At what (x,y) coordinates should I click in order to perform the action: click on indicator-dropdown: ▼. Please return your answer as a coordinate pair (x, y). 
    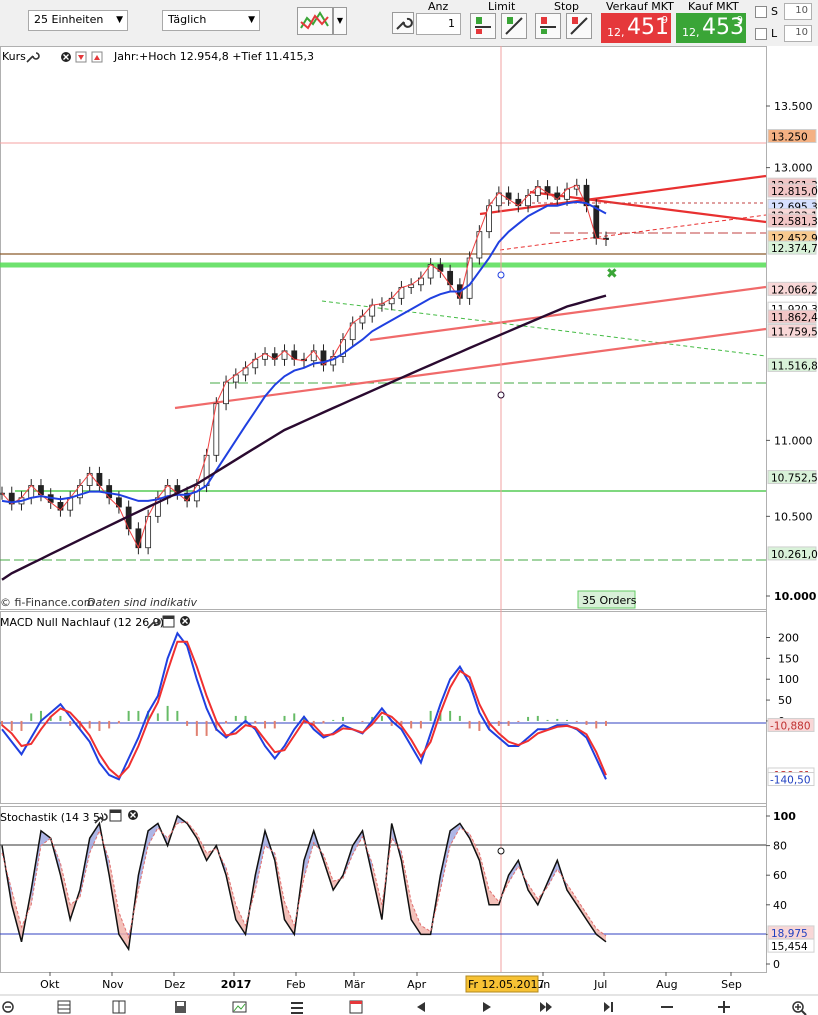
    Looking at the image, I should click on (340, 21).